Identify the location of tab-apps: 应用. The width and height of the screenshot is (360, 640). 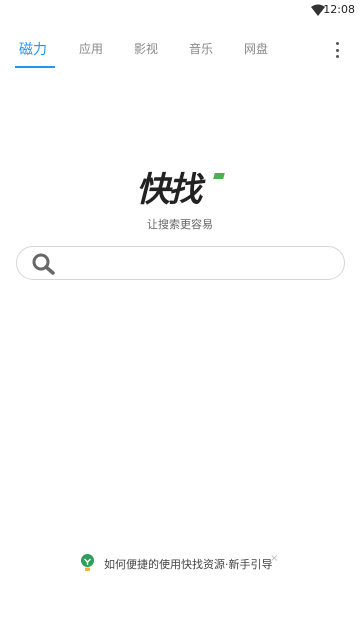
(91, 48).